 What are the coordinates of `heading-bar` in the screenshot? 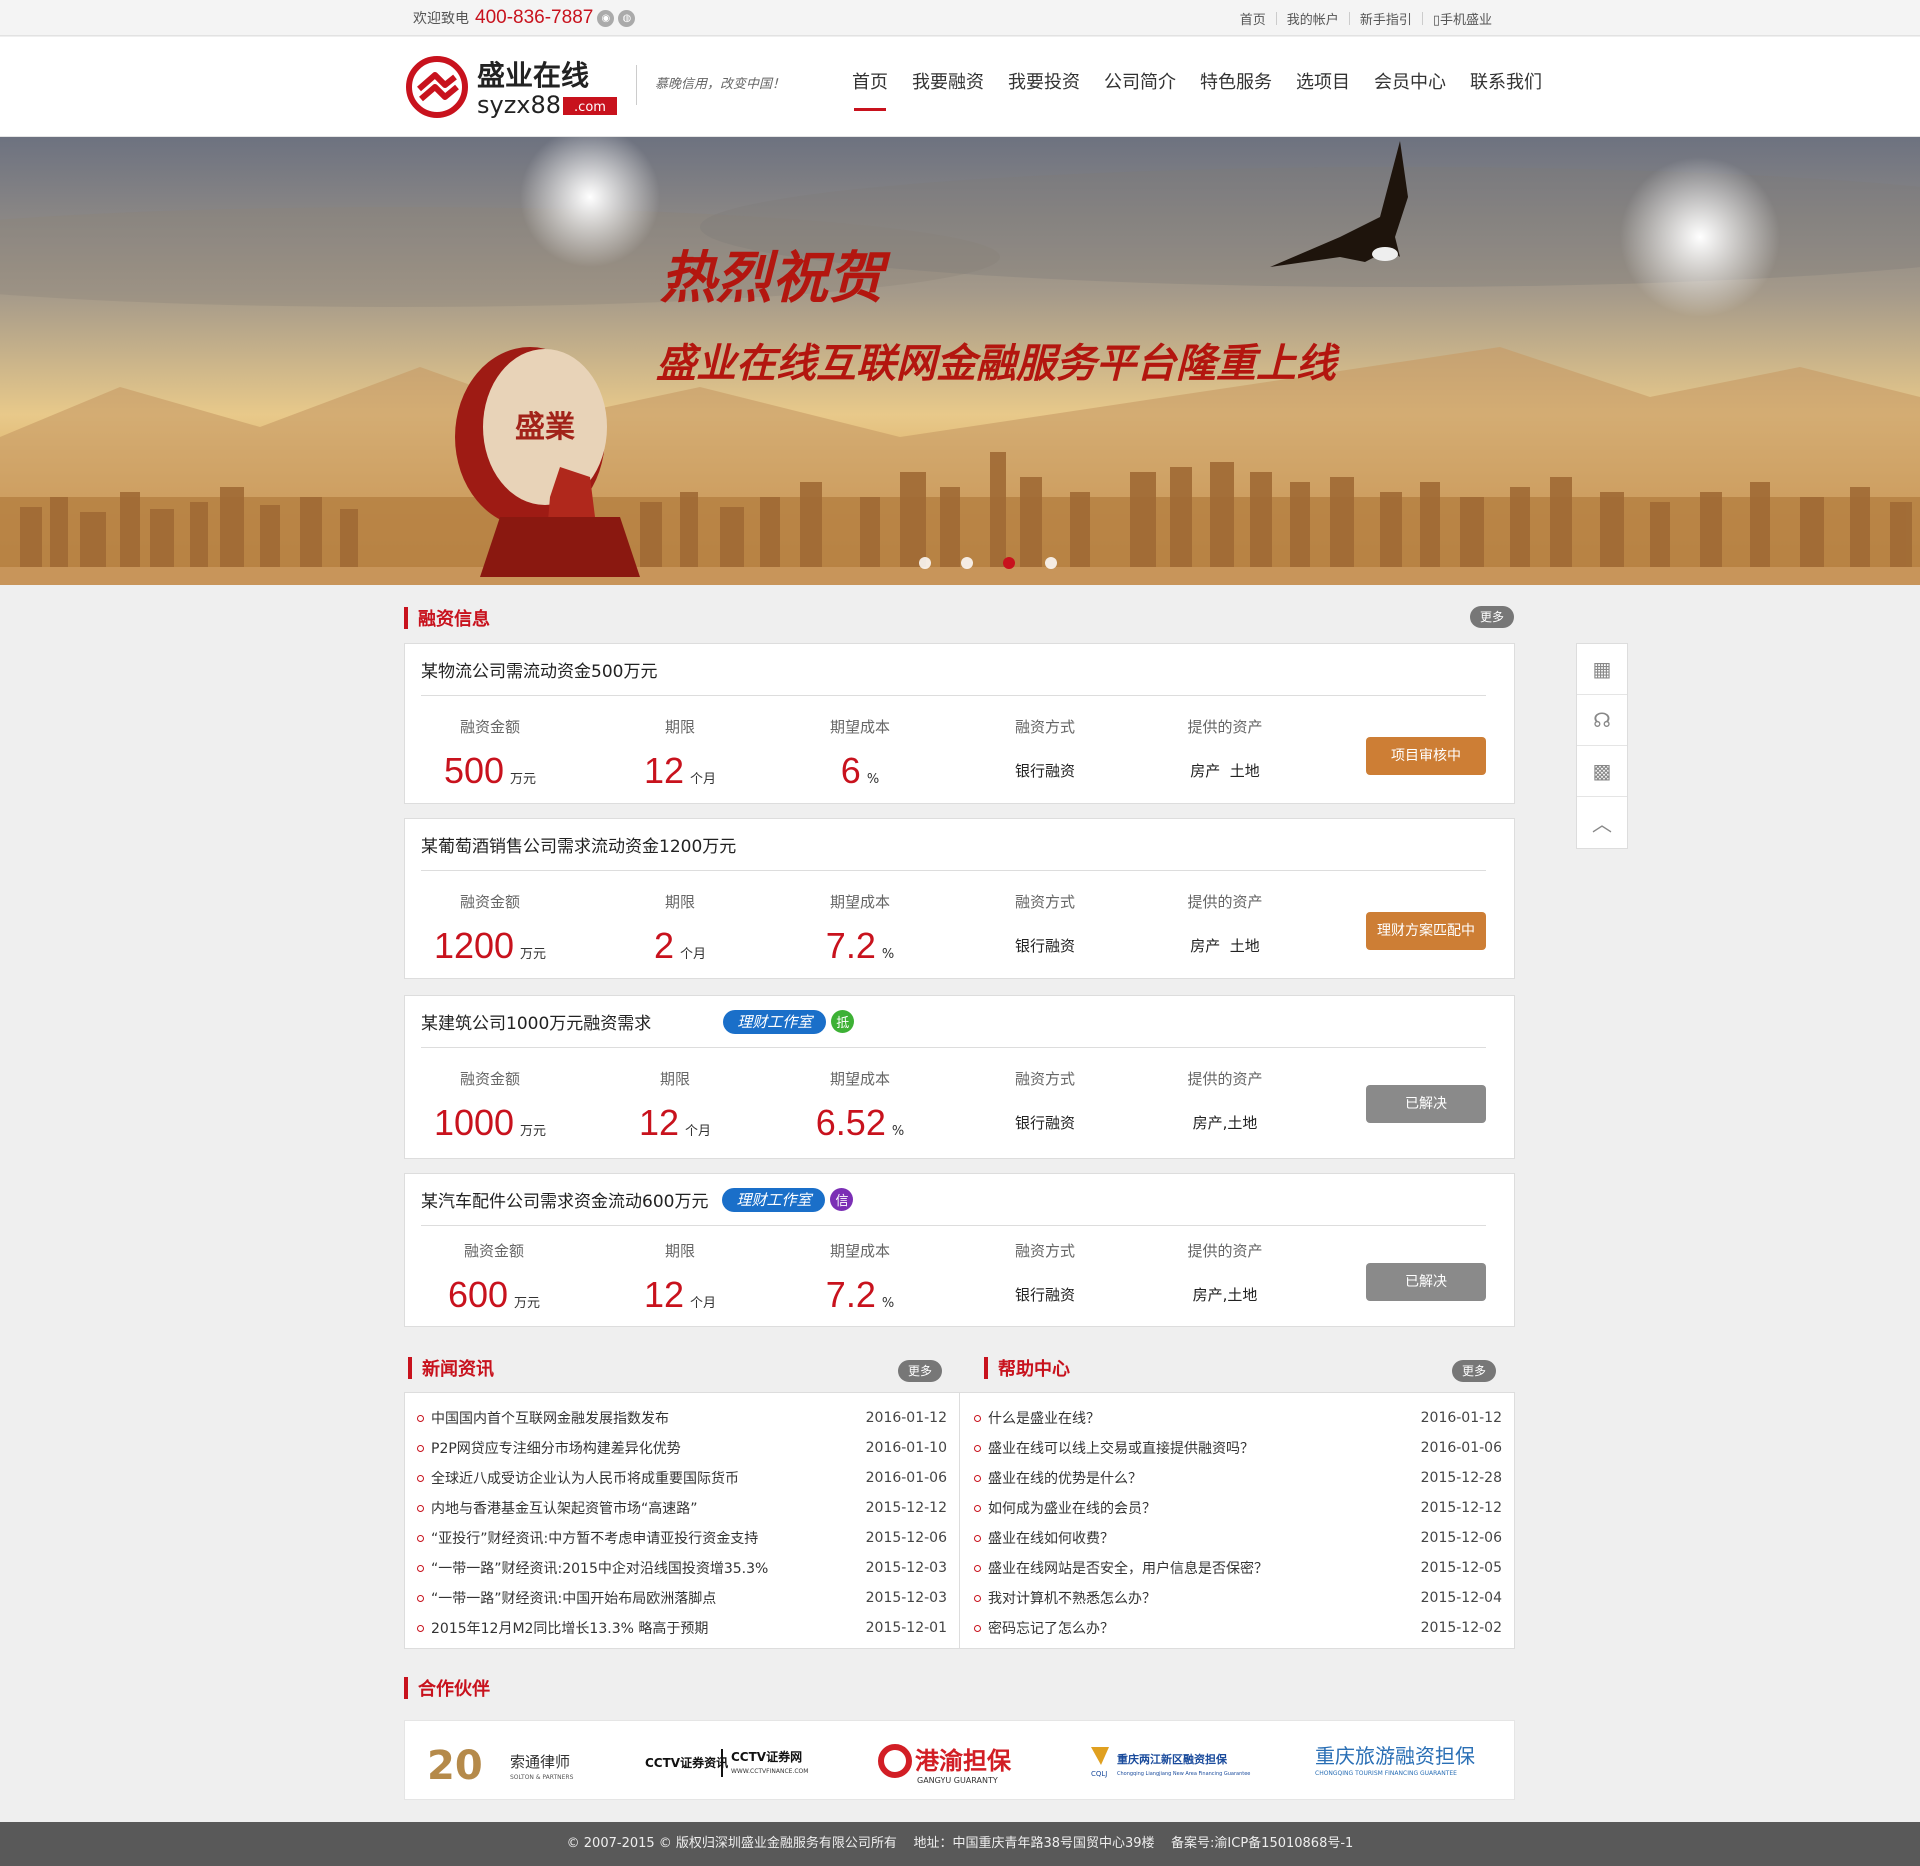 It's located at (406, 1688).